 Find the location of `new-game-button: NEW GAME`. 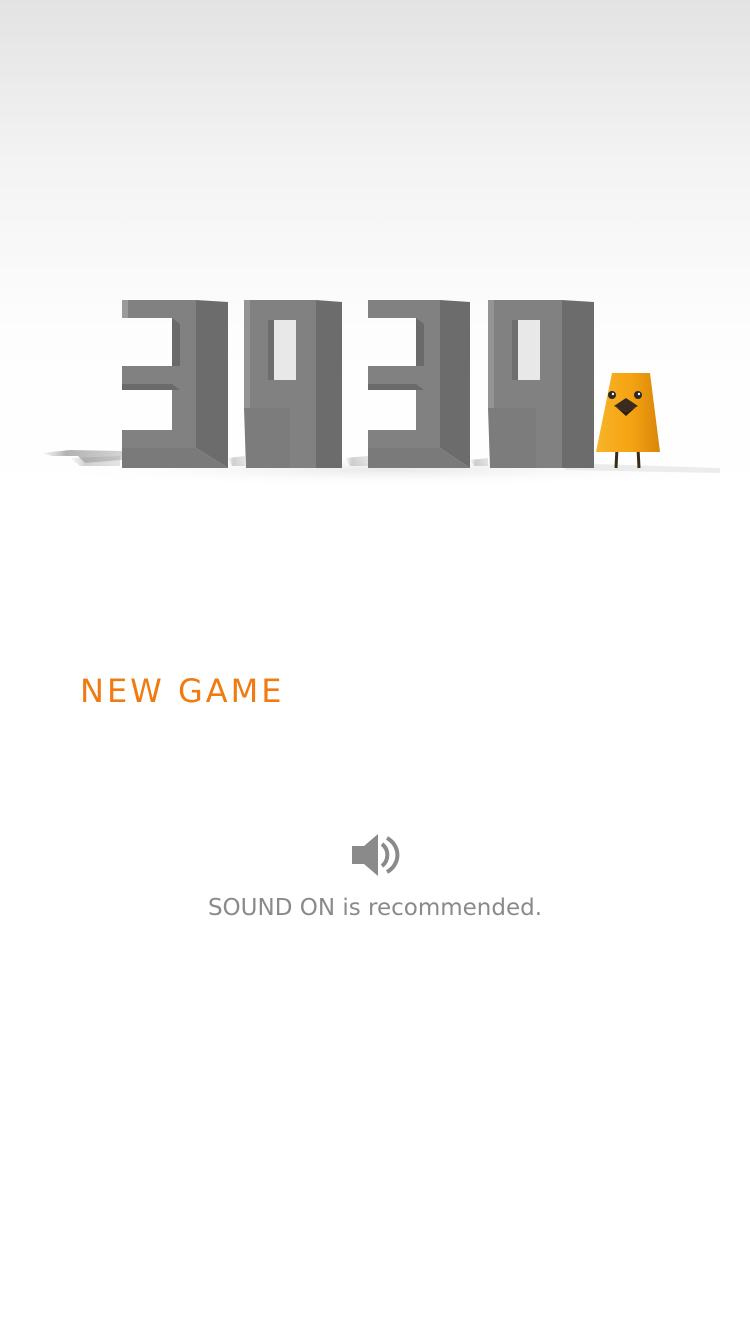

new-game-button: NEW GAME is located at coordinates (182, 691).